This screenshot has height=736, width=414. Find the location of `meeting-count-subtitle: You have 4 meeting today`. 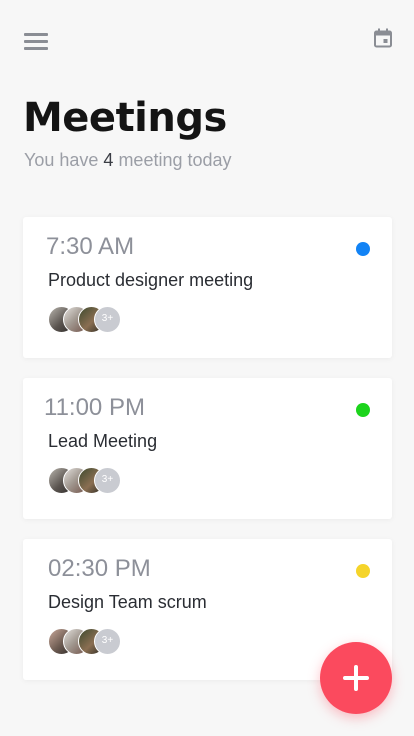

meeting-count-subtitle: You have 4 meeting today is located at coordinates (128, 160).